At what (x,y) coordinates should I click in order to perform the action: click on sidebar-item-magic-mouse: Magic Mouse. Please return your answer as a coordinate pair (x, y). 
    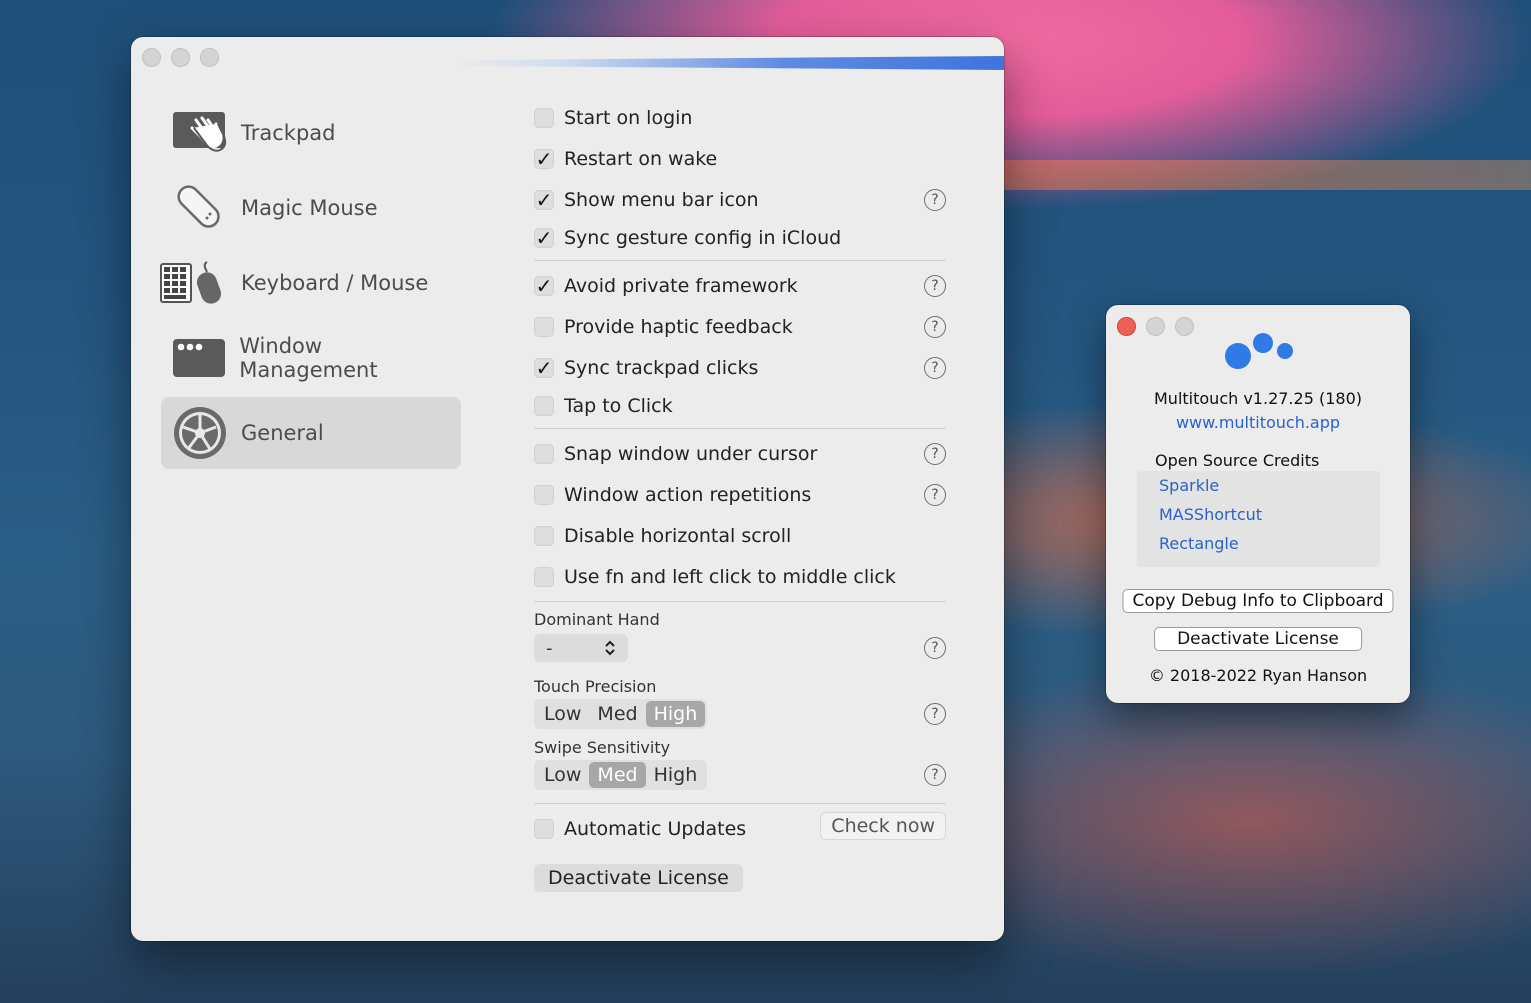
    Looking at the image, I should click on (311, 208).